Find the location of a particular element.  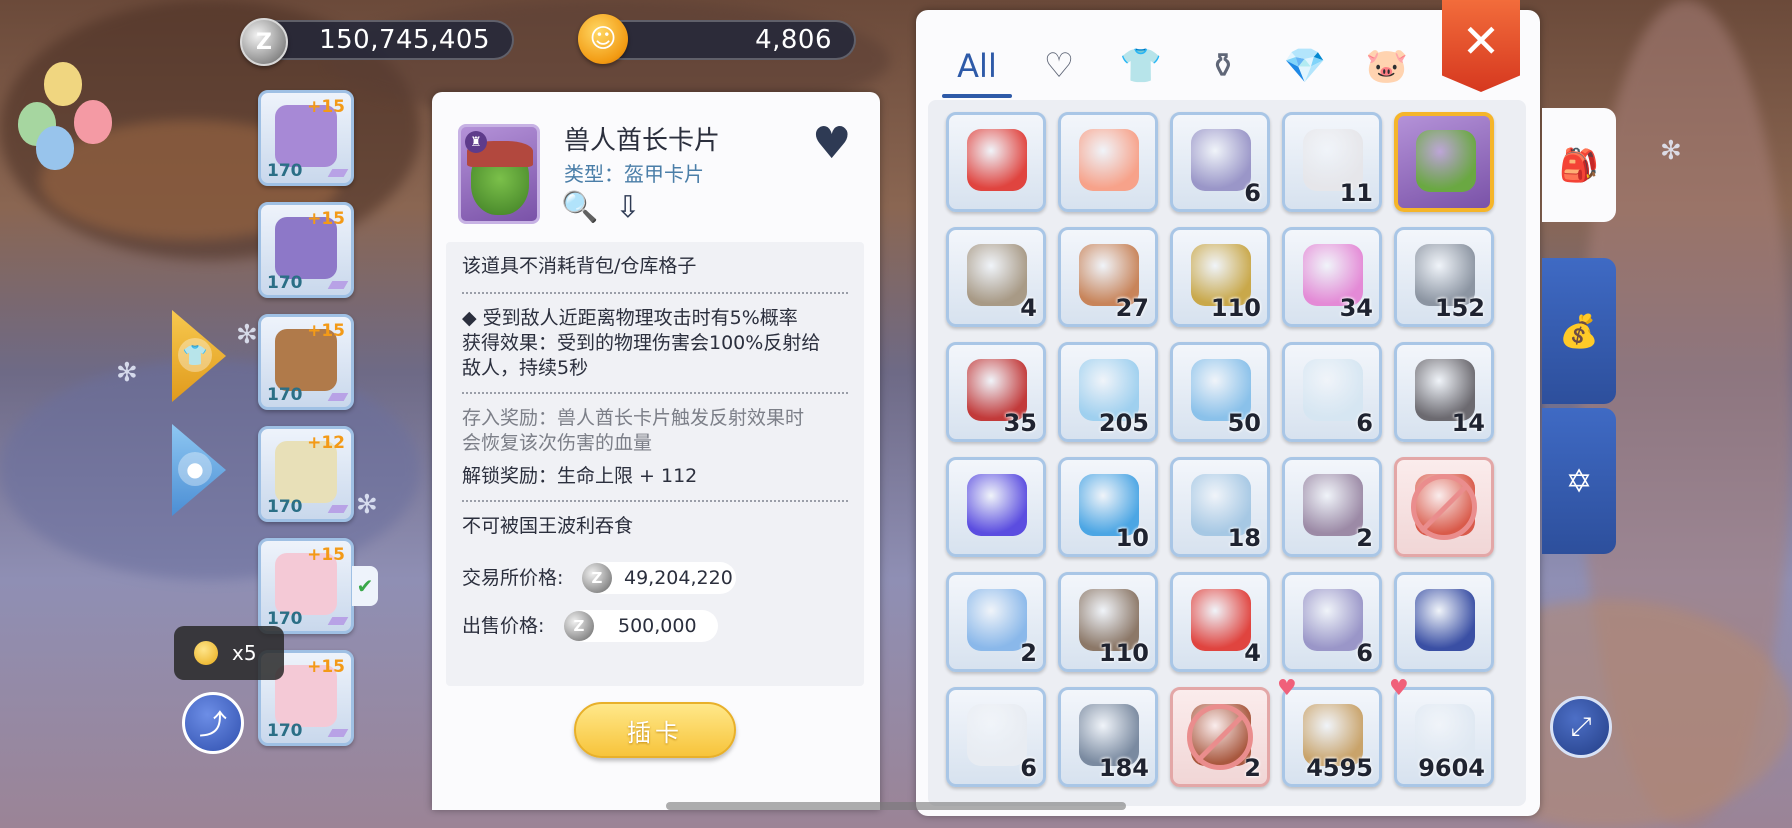

inventory-slot-red-orb: 4 is located at coordinates (1220, 622).